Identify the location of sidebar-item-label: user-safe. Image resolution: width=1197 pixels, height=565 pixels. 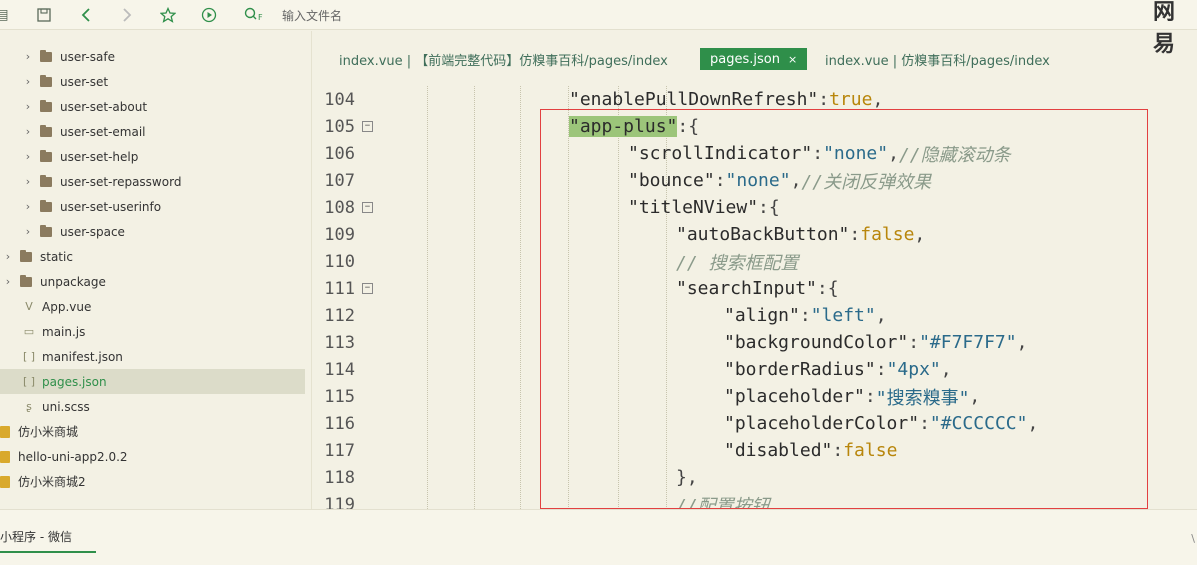
(87, 56).